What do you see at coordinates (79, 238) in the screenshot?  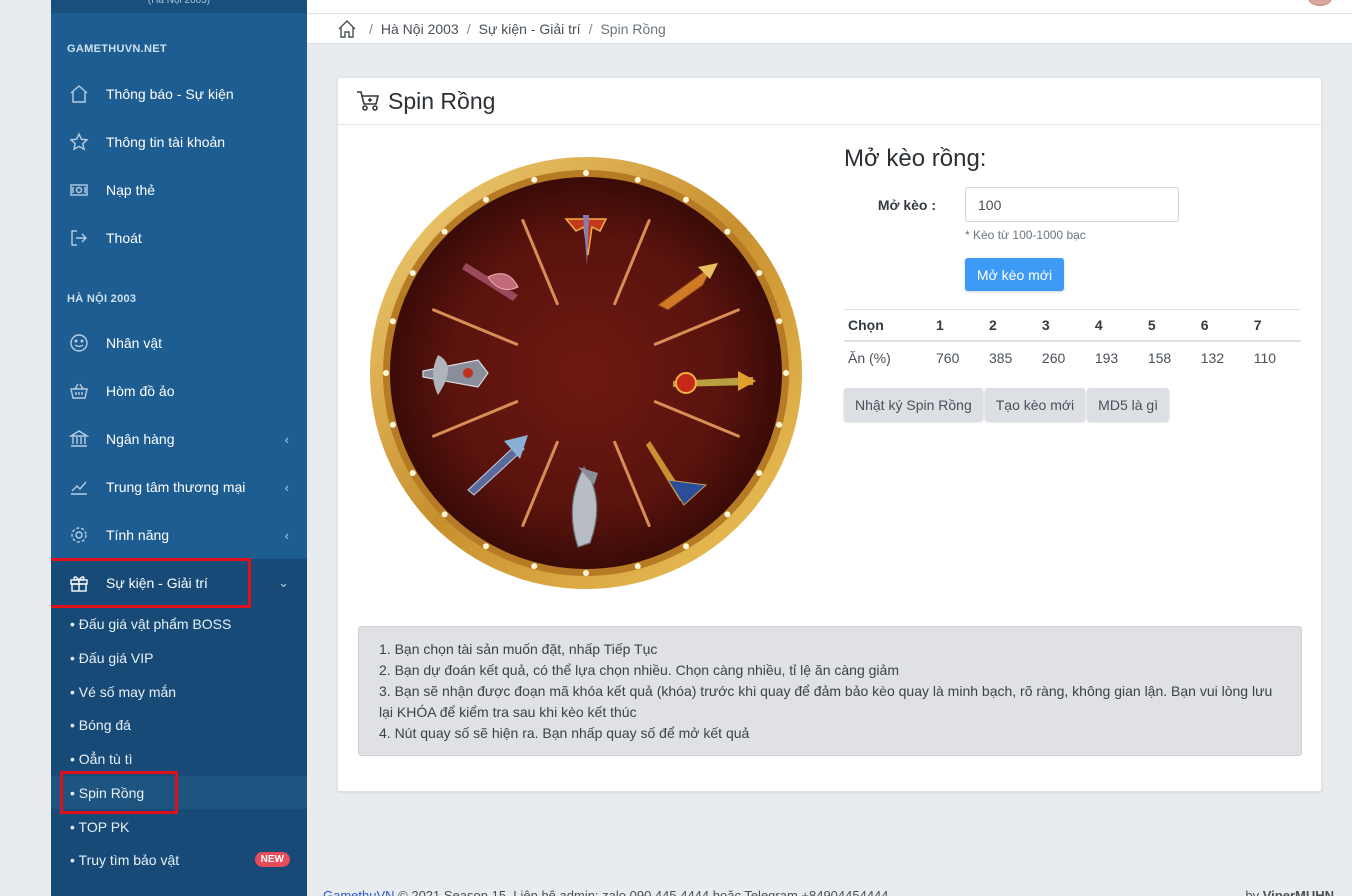 I see `logout-icon` at bounding box center [79, 238].